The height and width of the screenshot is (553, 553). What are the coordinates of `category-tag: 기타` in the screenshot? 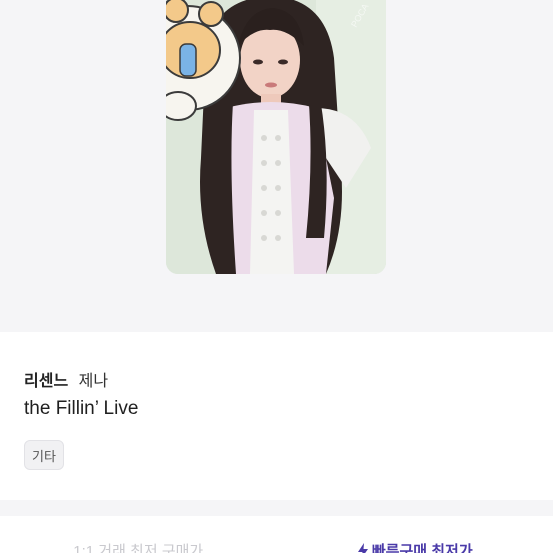 It's located at (44, 455).